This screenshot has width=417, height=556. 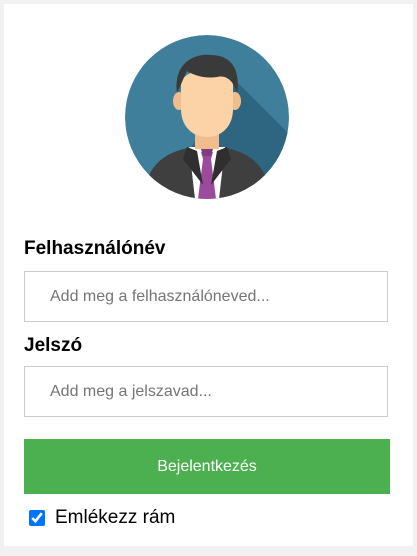 I want to click on remember-me-label: Emlékezz rám, so click(x=115, y=517).